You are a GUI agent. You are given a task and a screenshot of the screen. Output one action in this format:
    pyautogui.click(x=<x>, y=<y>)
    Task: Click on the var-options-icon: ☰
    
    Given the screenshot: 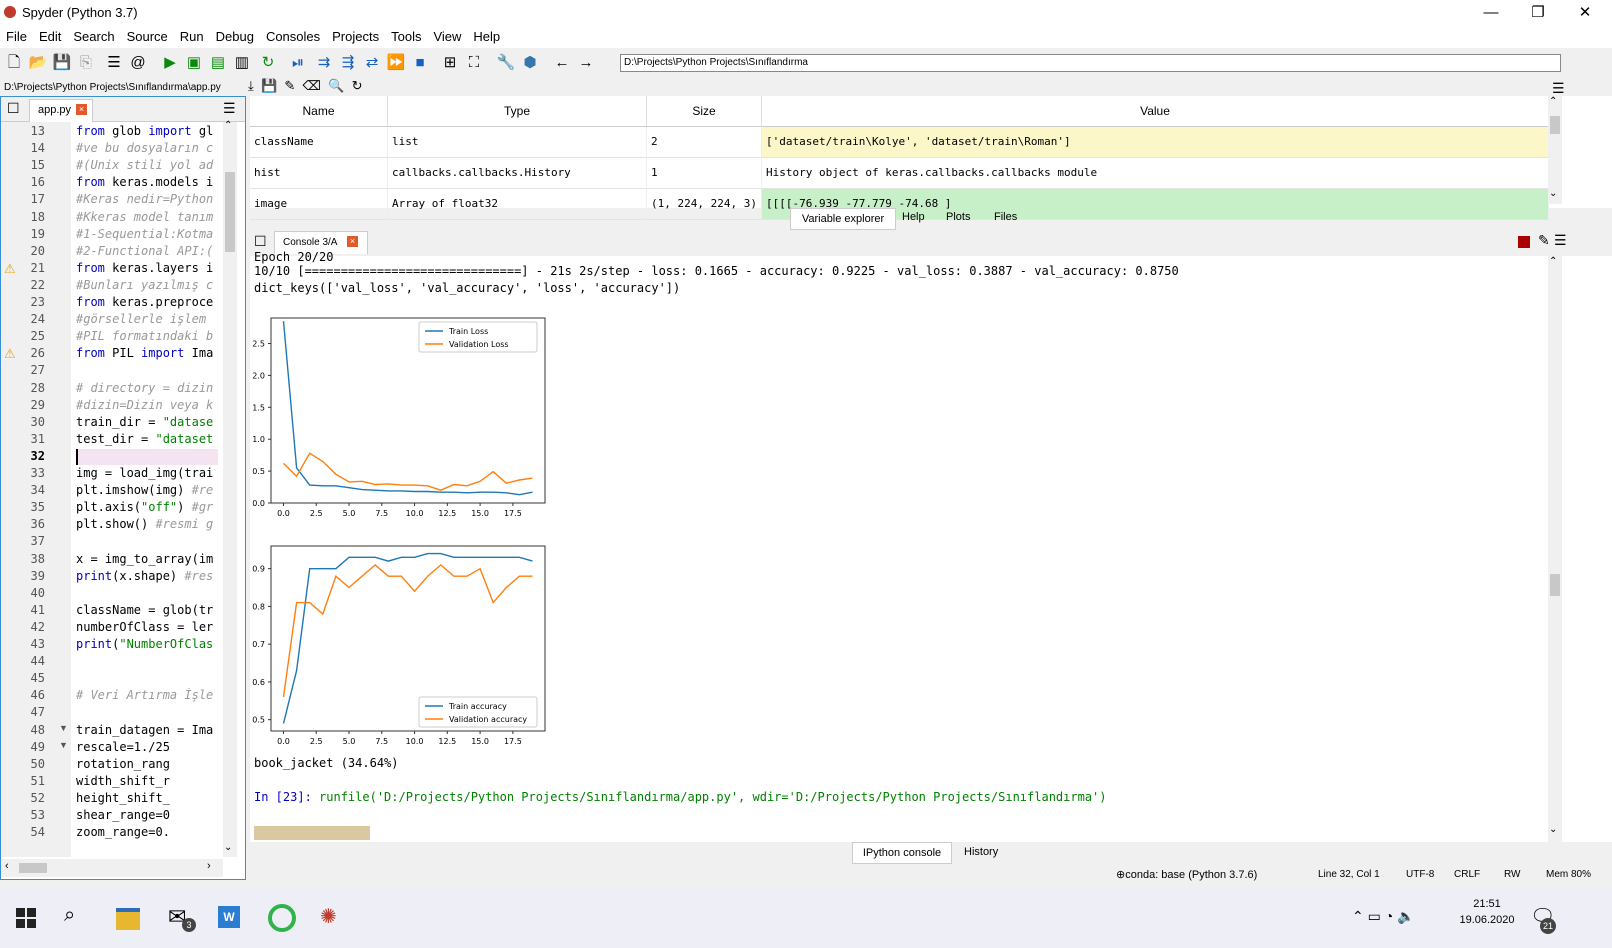 What is the action you would take?
    pyautogui.click(x=1558, y=88)
    